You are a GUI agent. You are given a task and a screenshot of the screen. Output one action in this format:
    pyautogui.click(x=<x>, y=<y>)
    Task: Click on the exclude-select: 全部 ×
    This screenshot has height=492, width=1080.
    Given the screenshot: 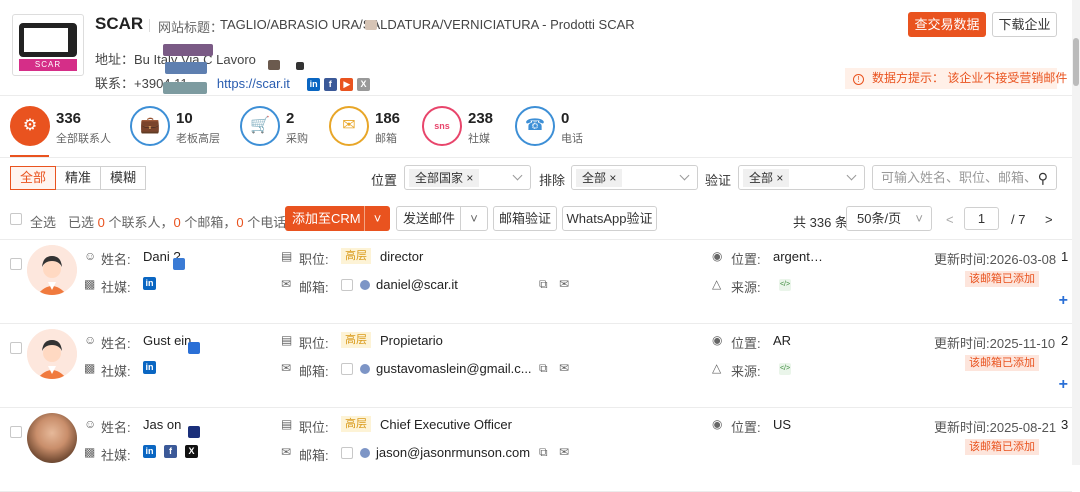 What is the action you would take?
    pyautogui.click(x=634, y=177)
    